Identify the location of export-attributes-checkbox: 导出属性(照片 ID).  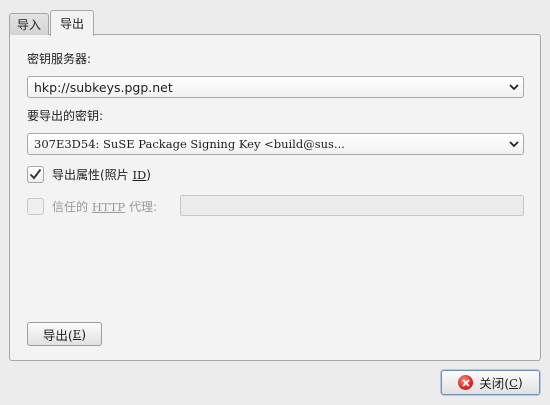
(89, 174).